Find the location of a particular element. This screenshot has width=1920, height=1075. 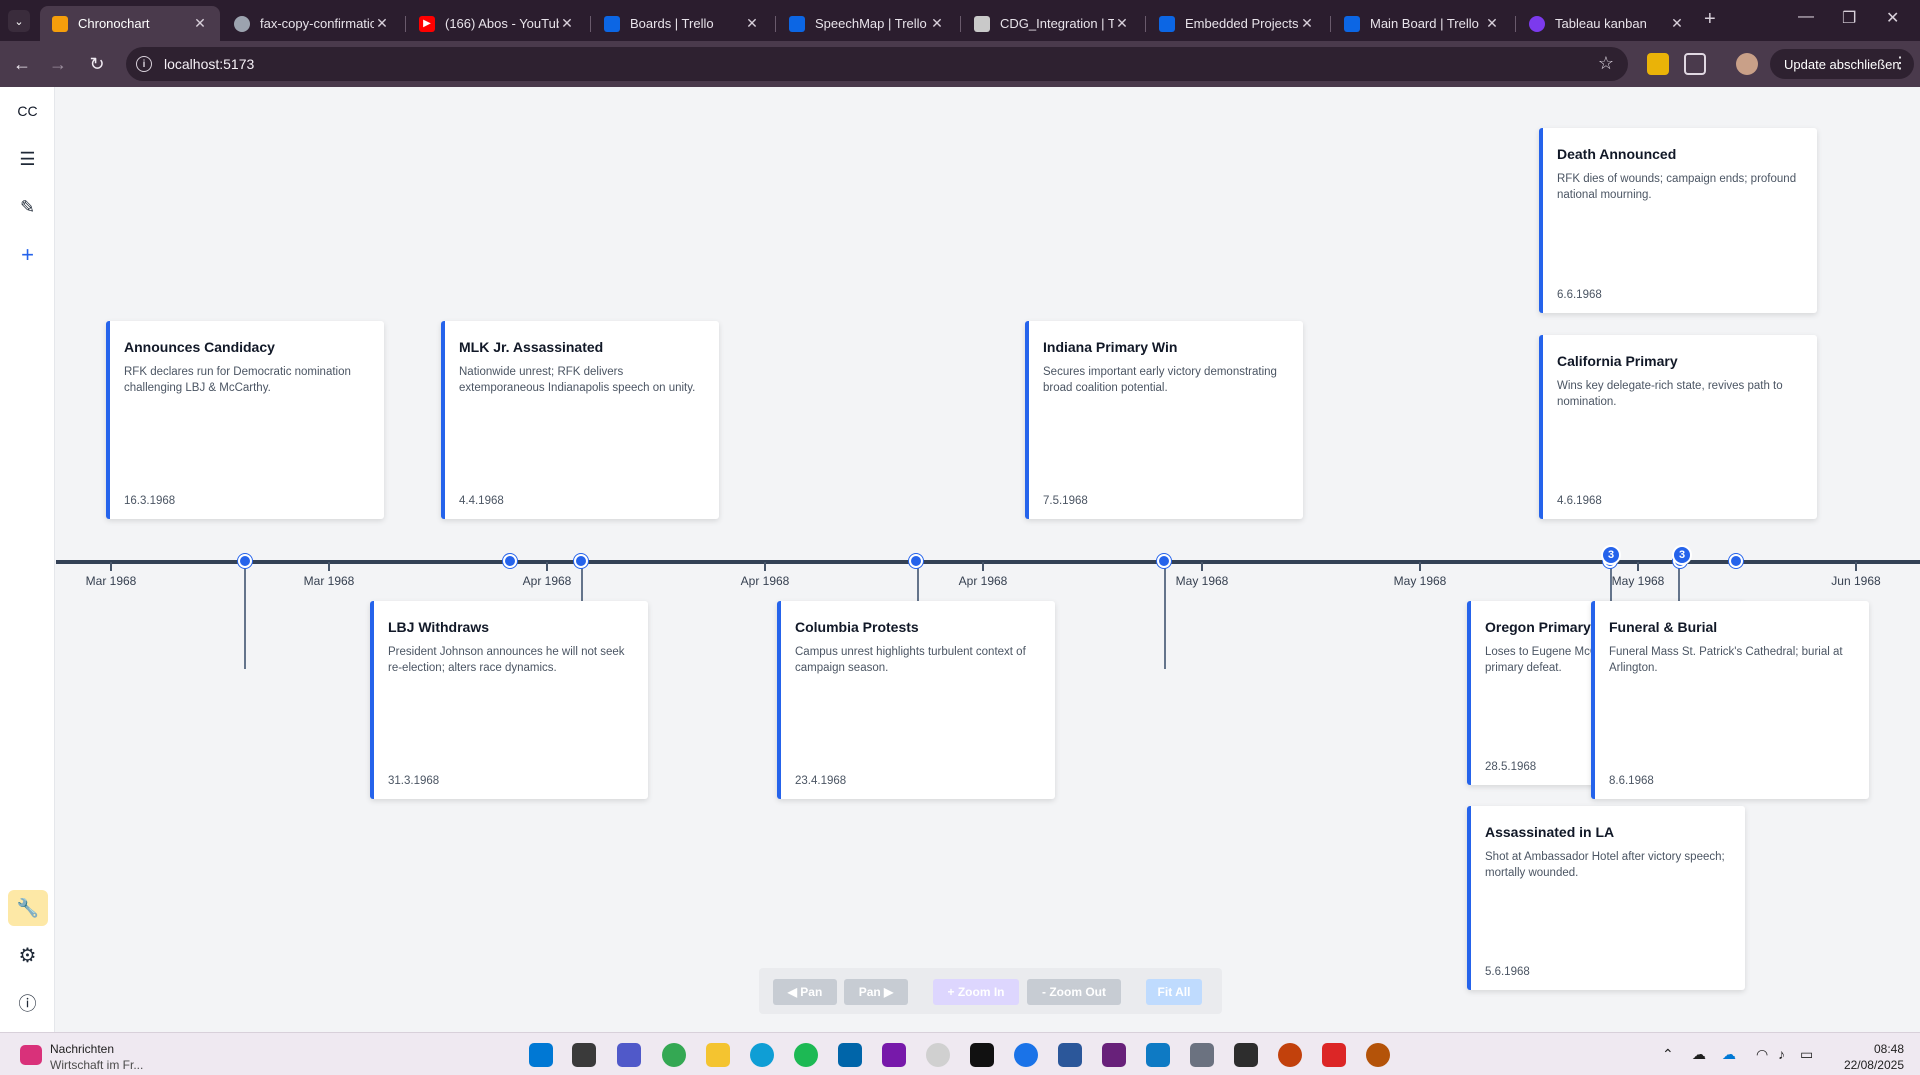

address-bar: i localhost:5173 ☆ is located at coordinates (877, 64).